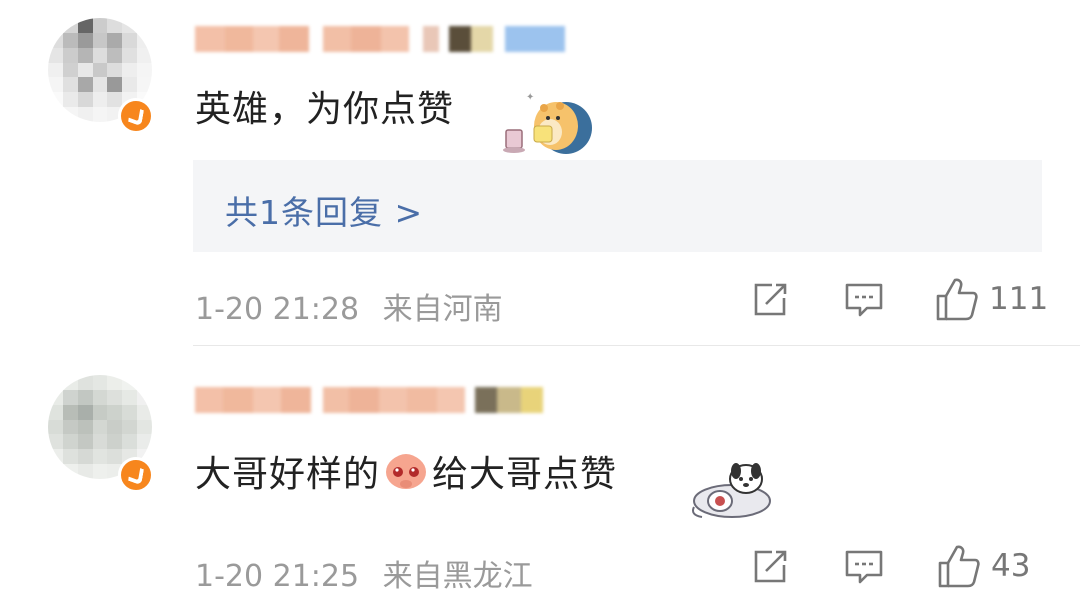 This screenshot has height=606, width=1080. Describe the element at coordinates (1019, 299) in the screenshot. I see `like-count: 111` at that location.